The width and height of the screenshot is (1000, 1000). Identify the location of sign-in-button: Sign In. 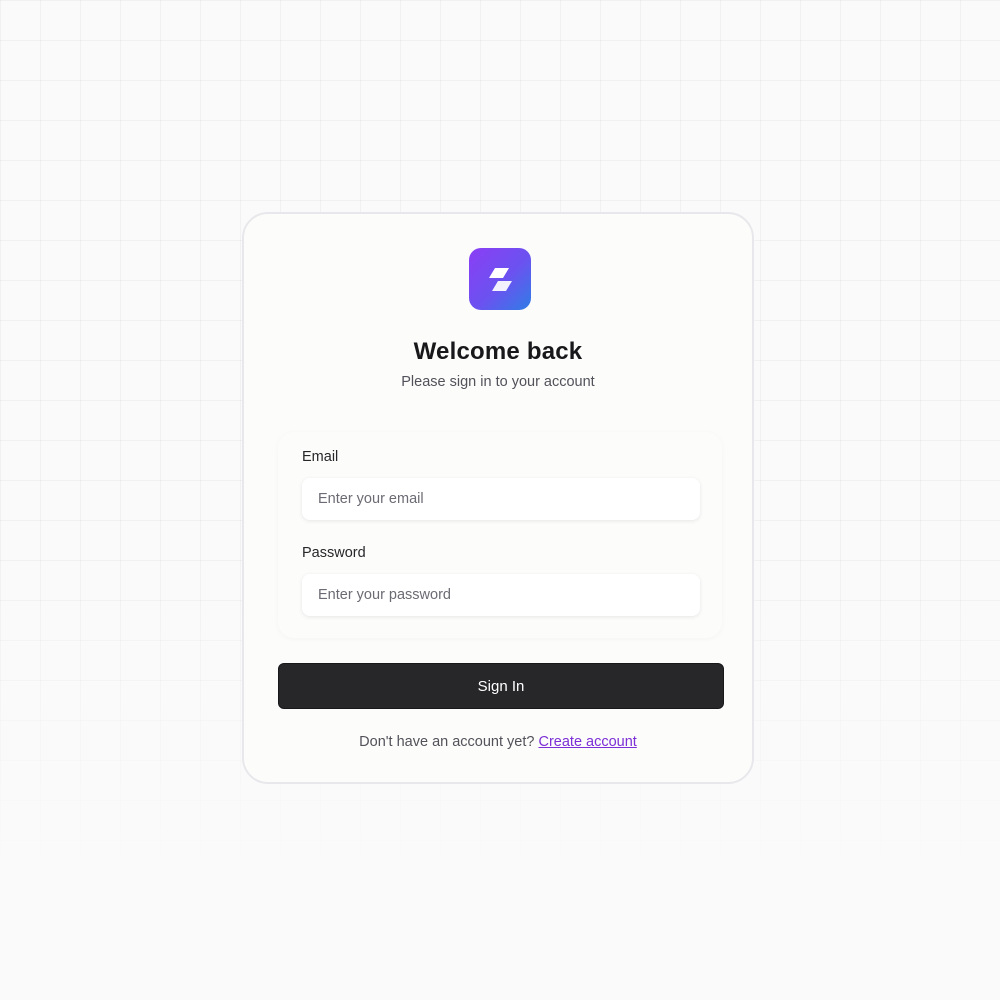
(501, 686).